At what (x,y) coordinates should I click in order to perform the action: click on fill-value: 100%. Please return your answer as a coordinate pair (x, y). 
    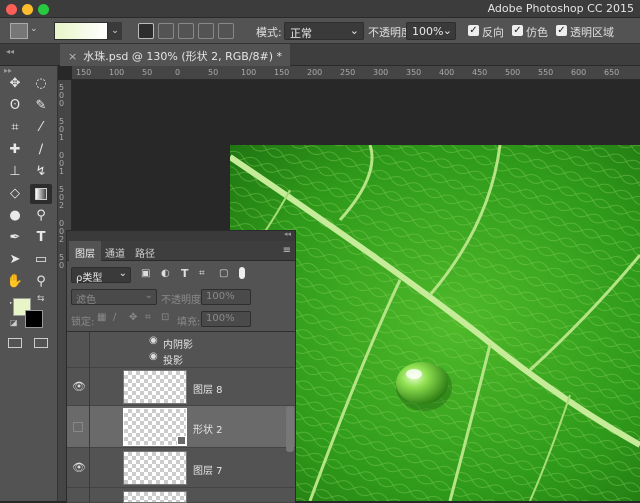
    Looking at the image, I should click on (220, 318).